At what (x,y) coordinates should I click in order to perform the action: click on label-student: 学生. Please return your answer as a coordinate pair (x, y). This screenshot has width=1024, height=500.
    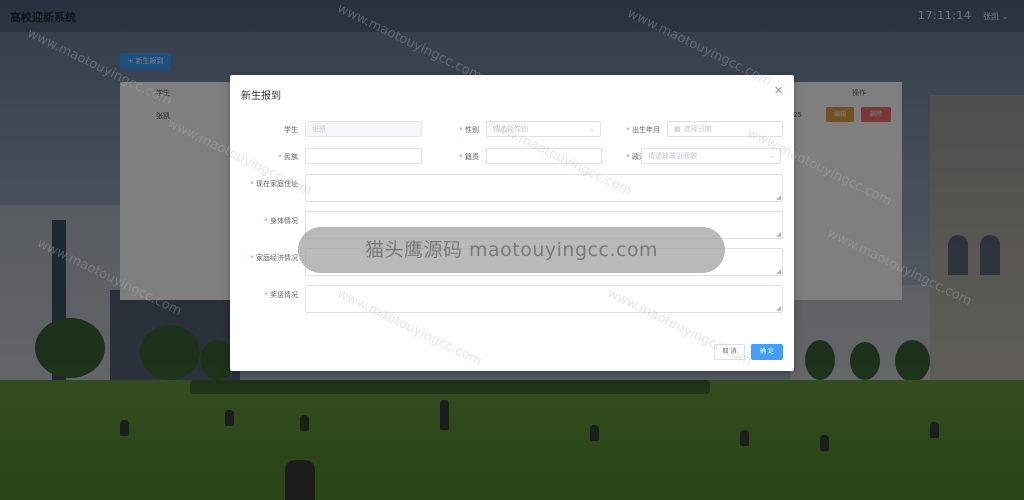
    Looking at the image, I should click on (291, 130).